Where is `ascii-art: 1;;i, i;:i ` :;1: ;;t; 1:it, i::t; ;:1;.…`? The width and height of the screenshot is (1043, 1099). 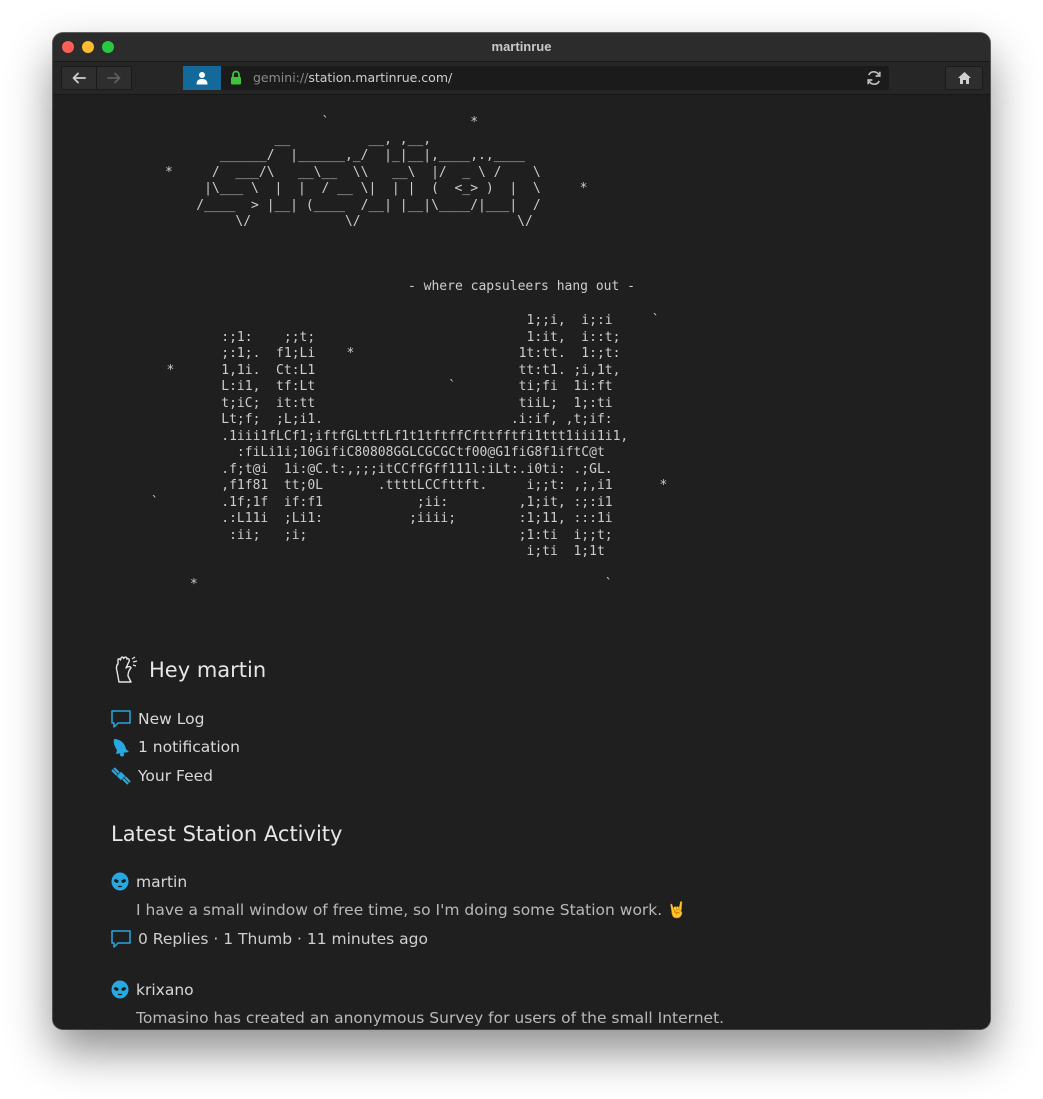
ascii-art: 1;;i, i;:i ` :;1: ;;t; 1:it, i::t; ;:1;.… is located at coordinates (409, 452).